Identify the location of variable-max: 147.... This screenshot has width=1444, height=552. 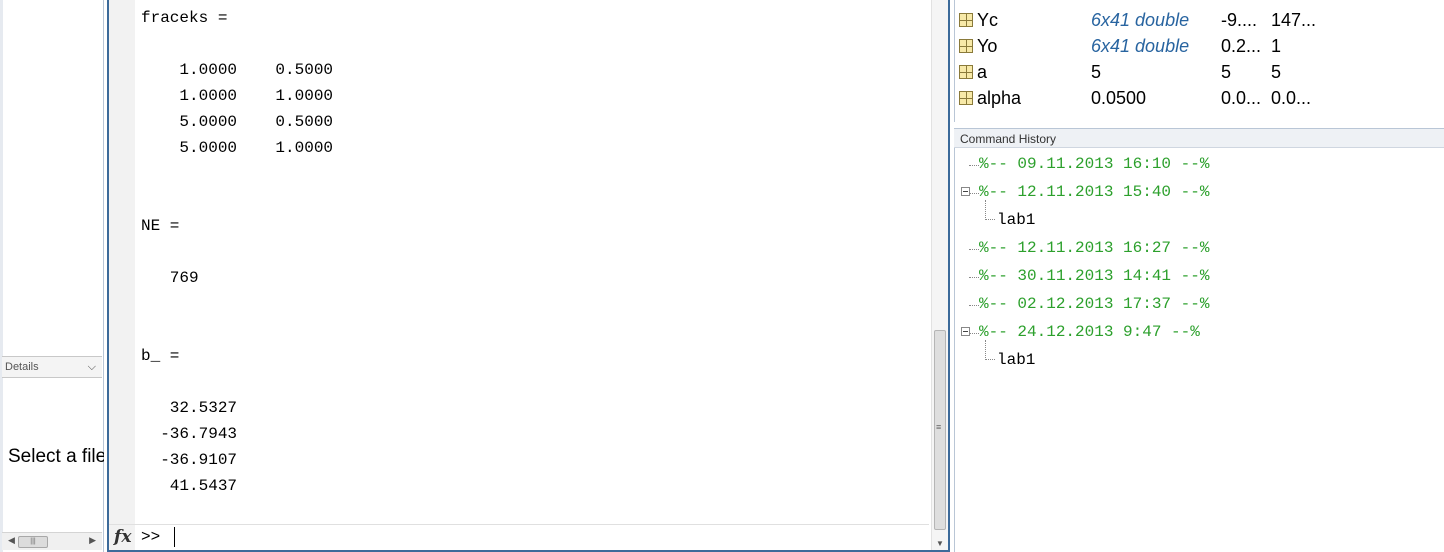
(1294, 20).